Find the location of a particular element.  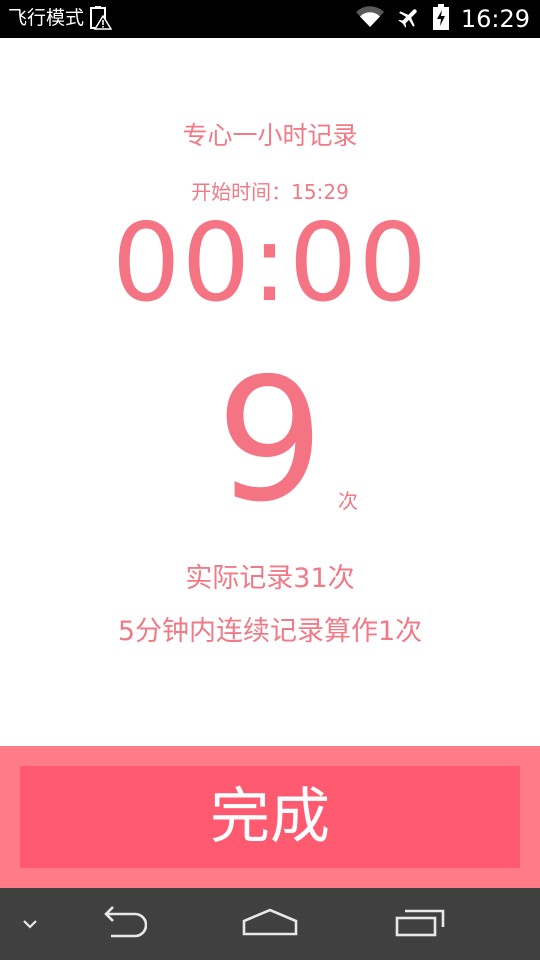

page-title: 专心一小时记录 is located at coordinates (270, 135).